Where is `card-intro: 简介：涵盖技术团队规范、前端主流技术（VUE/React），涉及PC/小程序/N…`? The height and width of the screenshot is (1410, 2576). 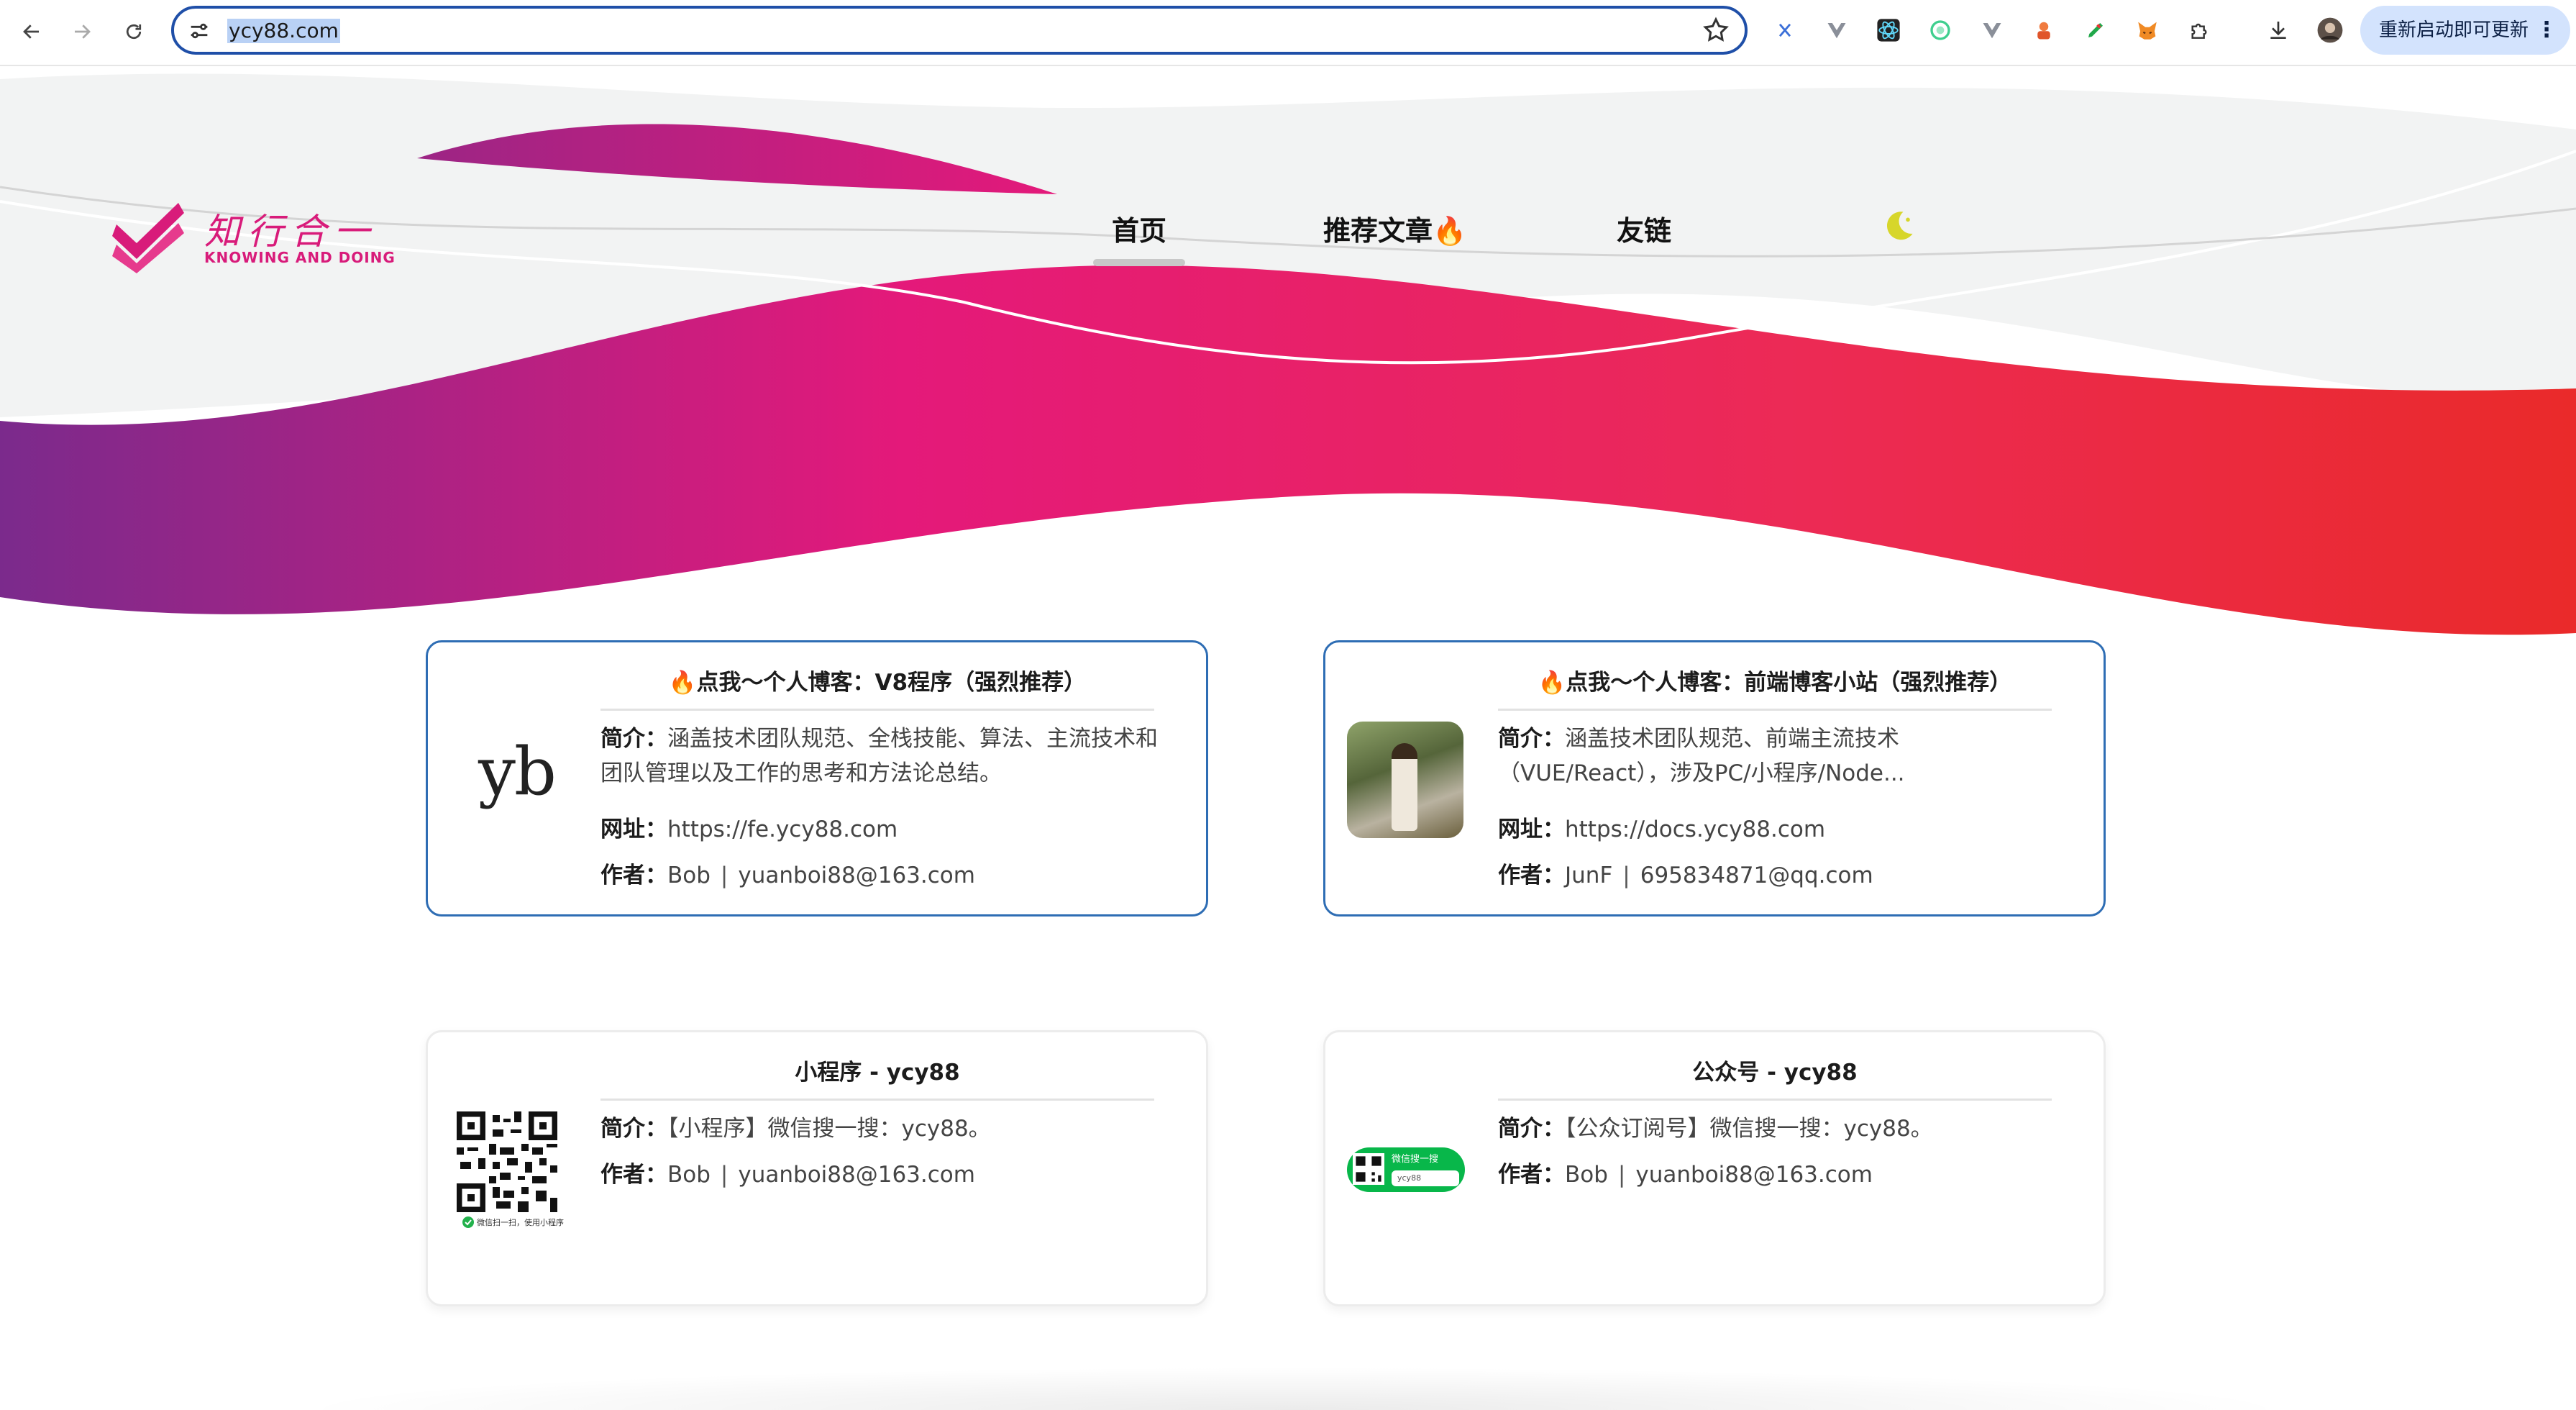 card-intro: 简介：涵盖技术团队规范、前端主流技术（VUE/React），涉及PC/小程序/N… is located at coordinates (1721, 756).